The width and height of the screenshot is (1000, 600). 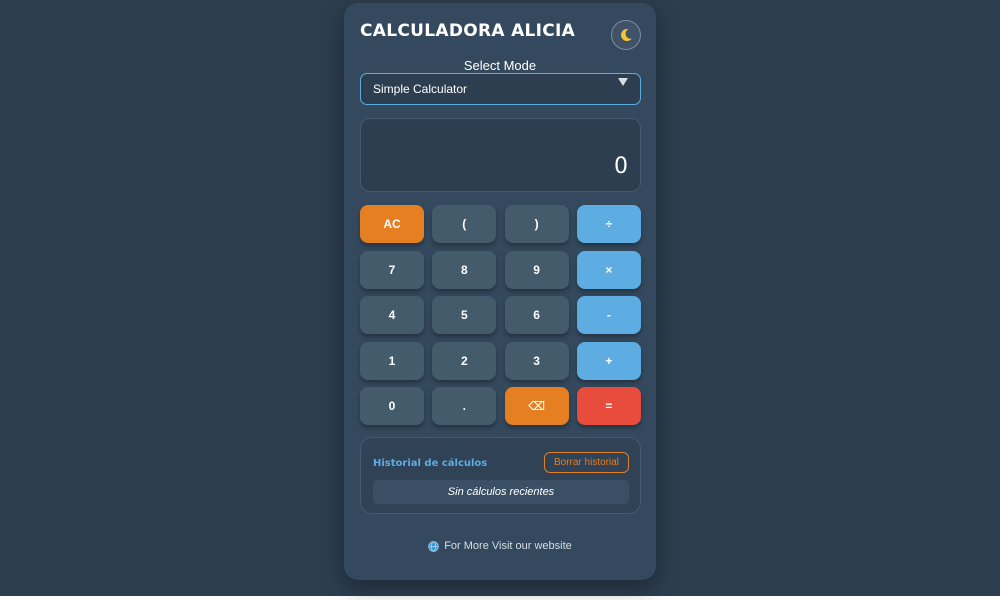 What do you see at coordinates (464, 406) in the screenshot?
I see `decimal-button: .` at bounding box center [464, 406].